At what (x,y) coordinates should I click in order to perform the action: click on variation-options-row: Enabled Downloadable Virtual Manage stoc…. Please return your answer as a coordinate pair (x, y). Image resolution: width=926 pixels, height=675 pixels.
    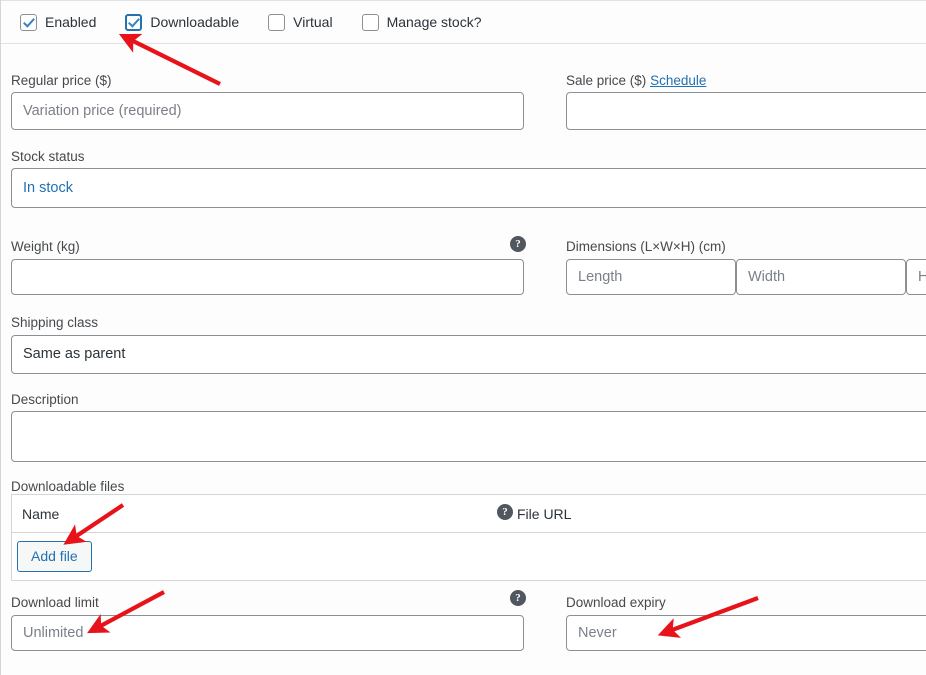
    Looking at the image, I should click on (463, 22).